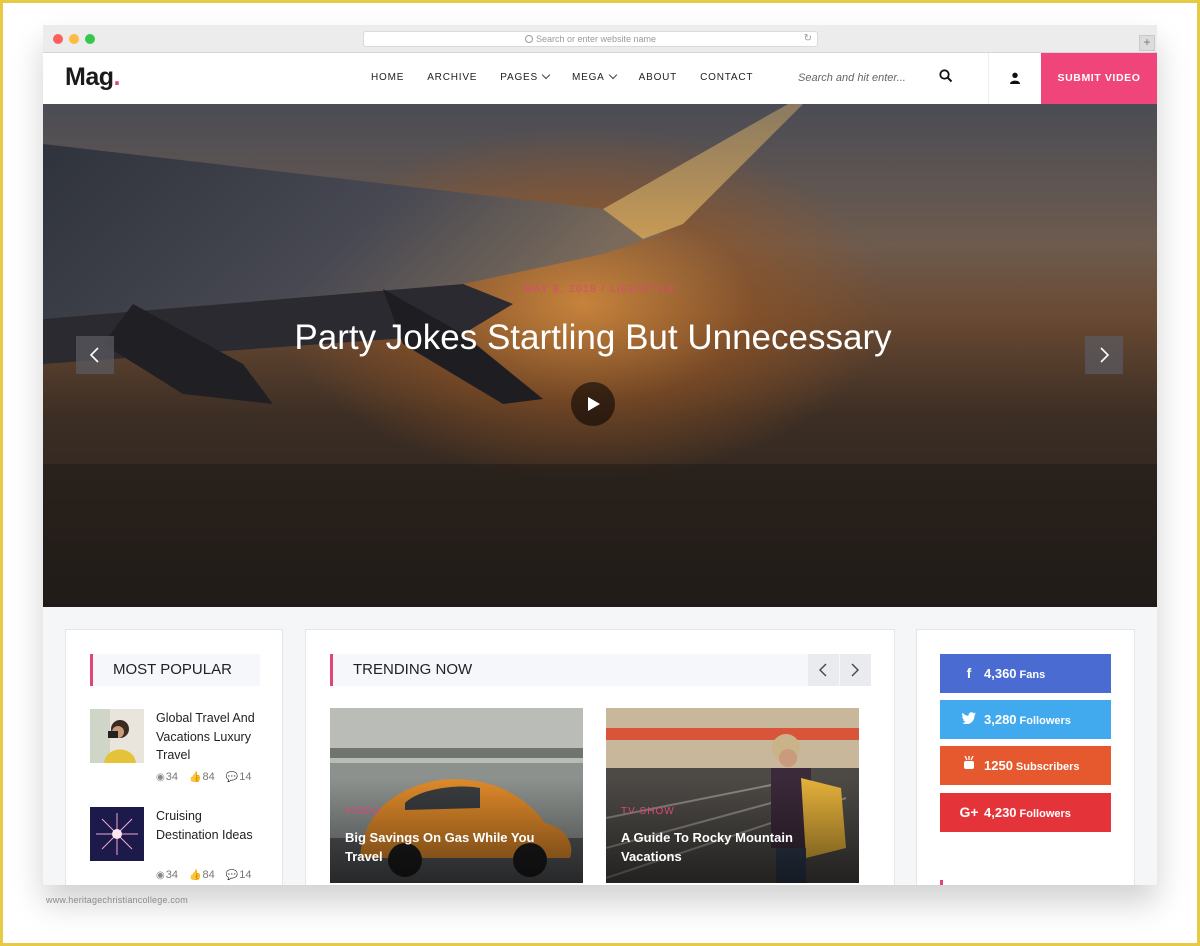  What do you see at coordinates (1045, 814) in the screenshot?
I see `googleplus-unit: Followers` at bounding box center [1045, 814].